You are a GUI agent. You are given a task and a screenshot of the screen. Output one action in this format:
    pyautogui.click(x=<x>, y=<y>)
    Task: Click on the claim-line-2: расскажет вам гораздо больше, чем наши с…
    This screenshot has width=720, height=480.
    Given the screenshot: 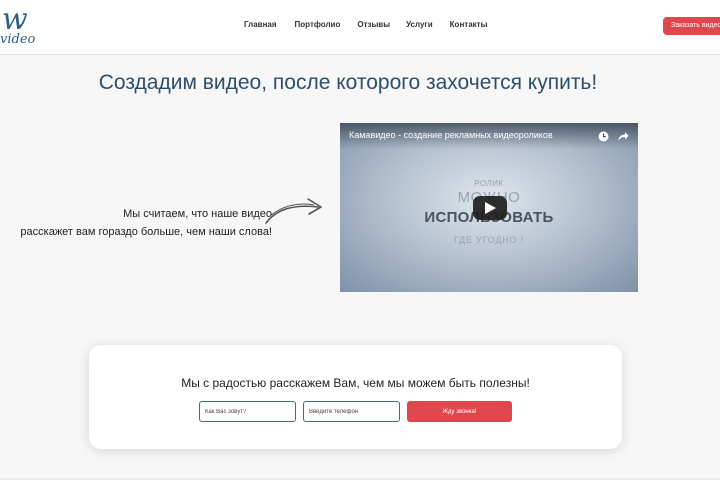 What is the action you would take?
    pyautogui.click(x=146, y=232)
    